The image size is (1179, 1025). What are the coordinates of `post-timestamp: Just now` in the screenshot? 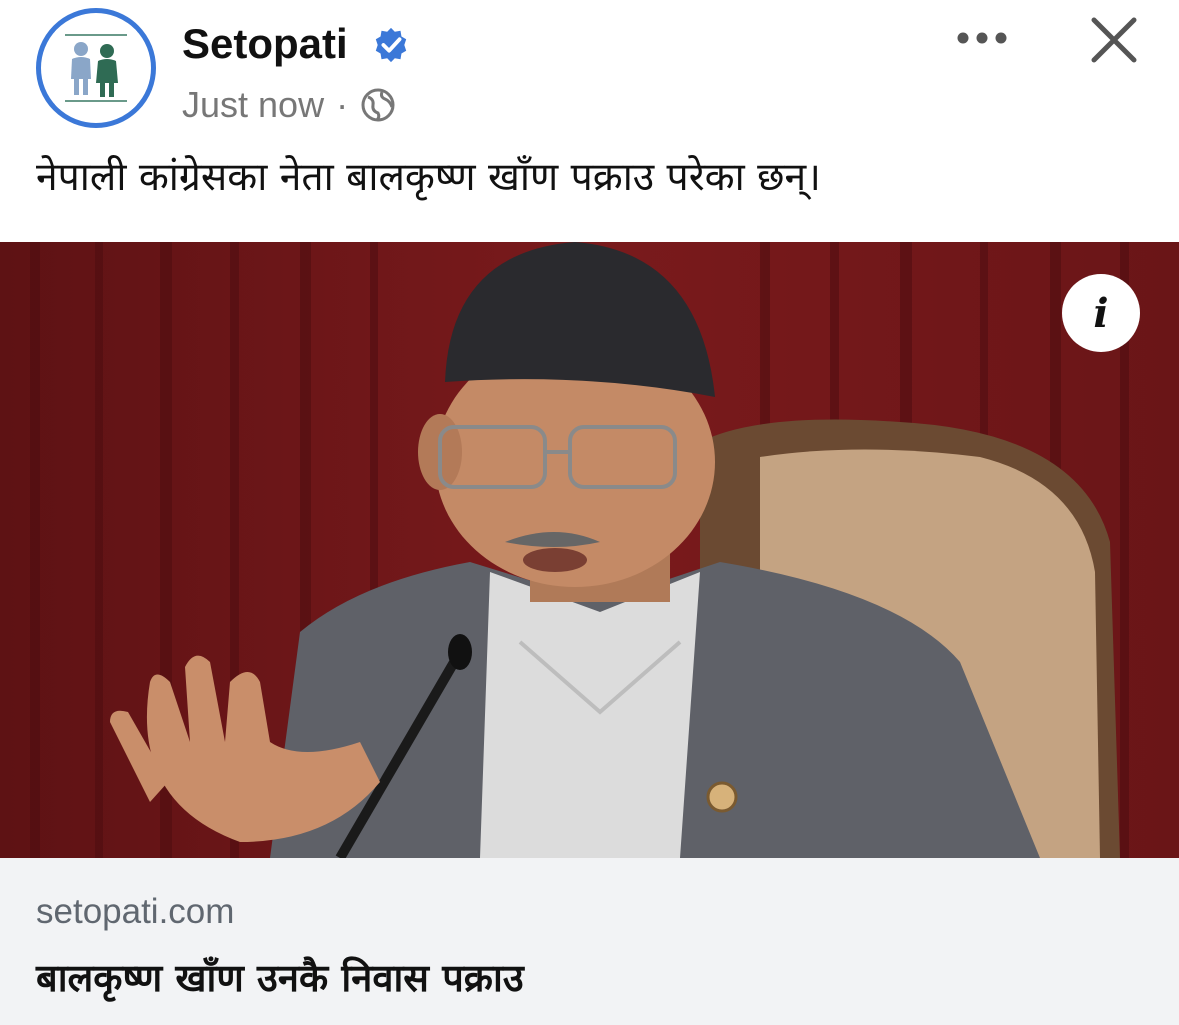 It's located at (253, 105).